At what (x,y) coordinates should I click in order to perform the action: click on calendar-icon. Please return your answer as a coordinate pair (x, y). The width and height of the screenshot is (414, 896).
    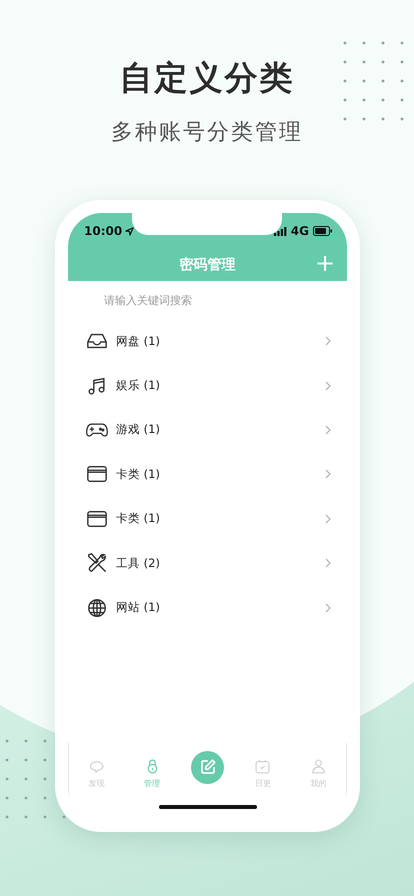
    Looking at the image, I should click on (263, 766).